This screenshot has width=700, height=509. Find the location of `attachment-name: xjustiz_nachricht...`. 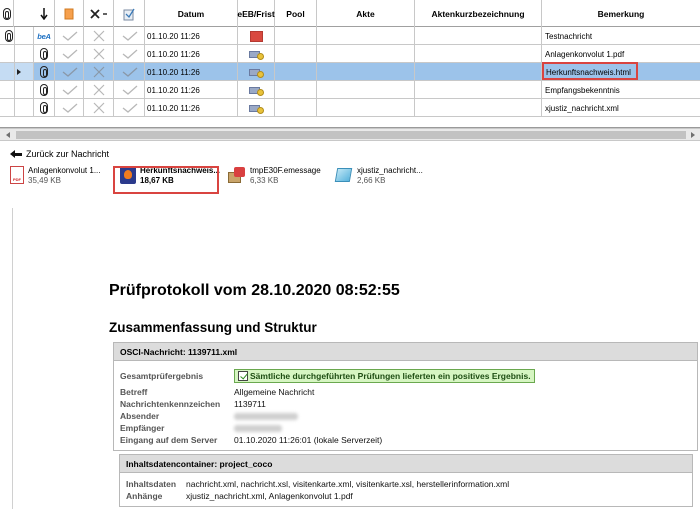

attachment-name: xjustiz_nachricht... is located at coordinates (390, 170).